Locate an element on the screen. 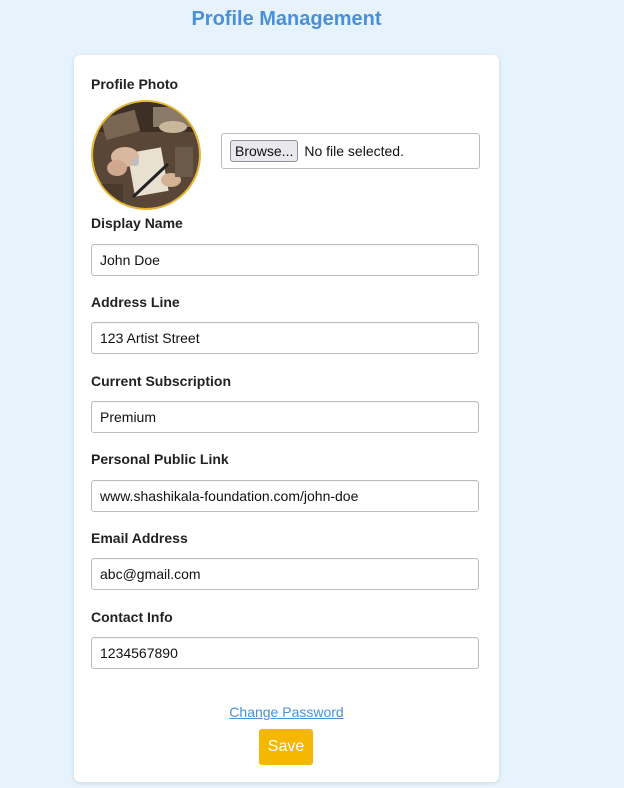 The height and width of the screenshot is (788, 624). contact-info-label: Contact Info is located at coordinates (132, 617).